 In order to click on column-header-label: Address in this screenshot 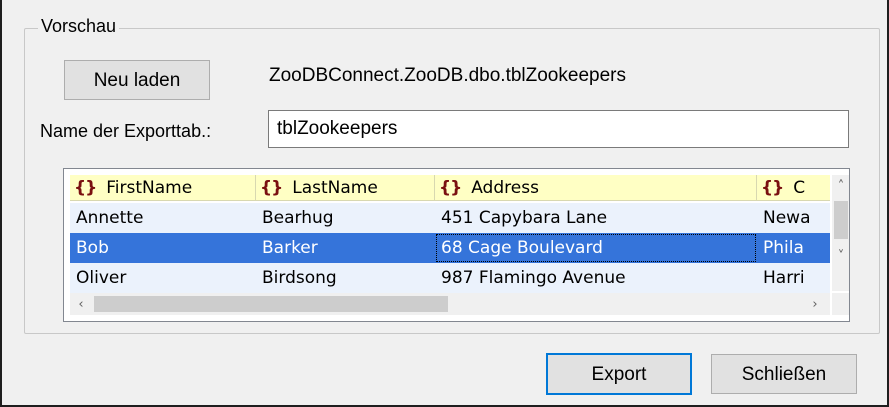, I will do `click(505, 188)`.